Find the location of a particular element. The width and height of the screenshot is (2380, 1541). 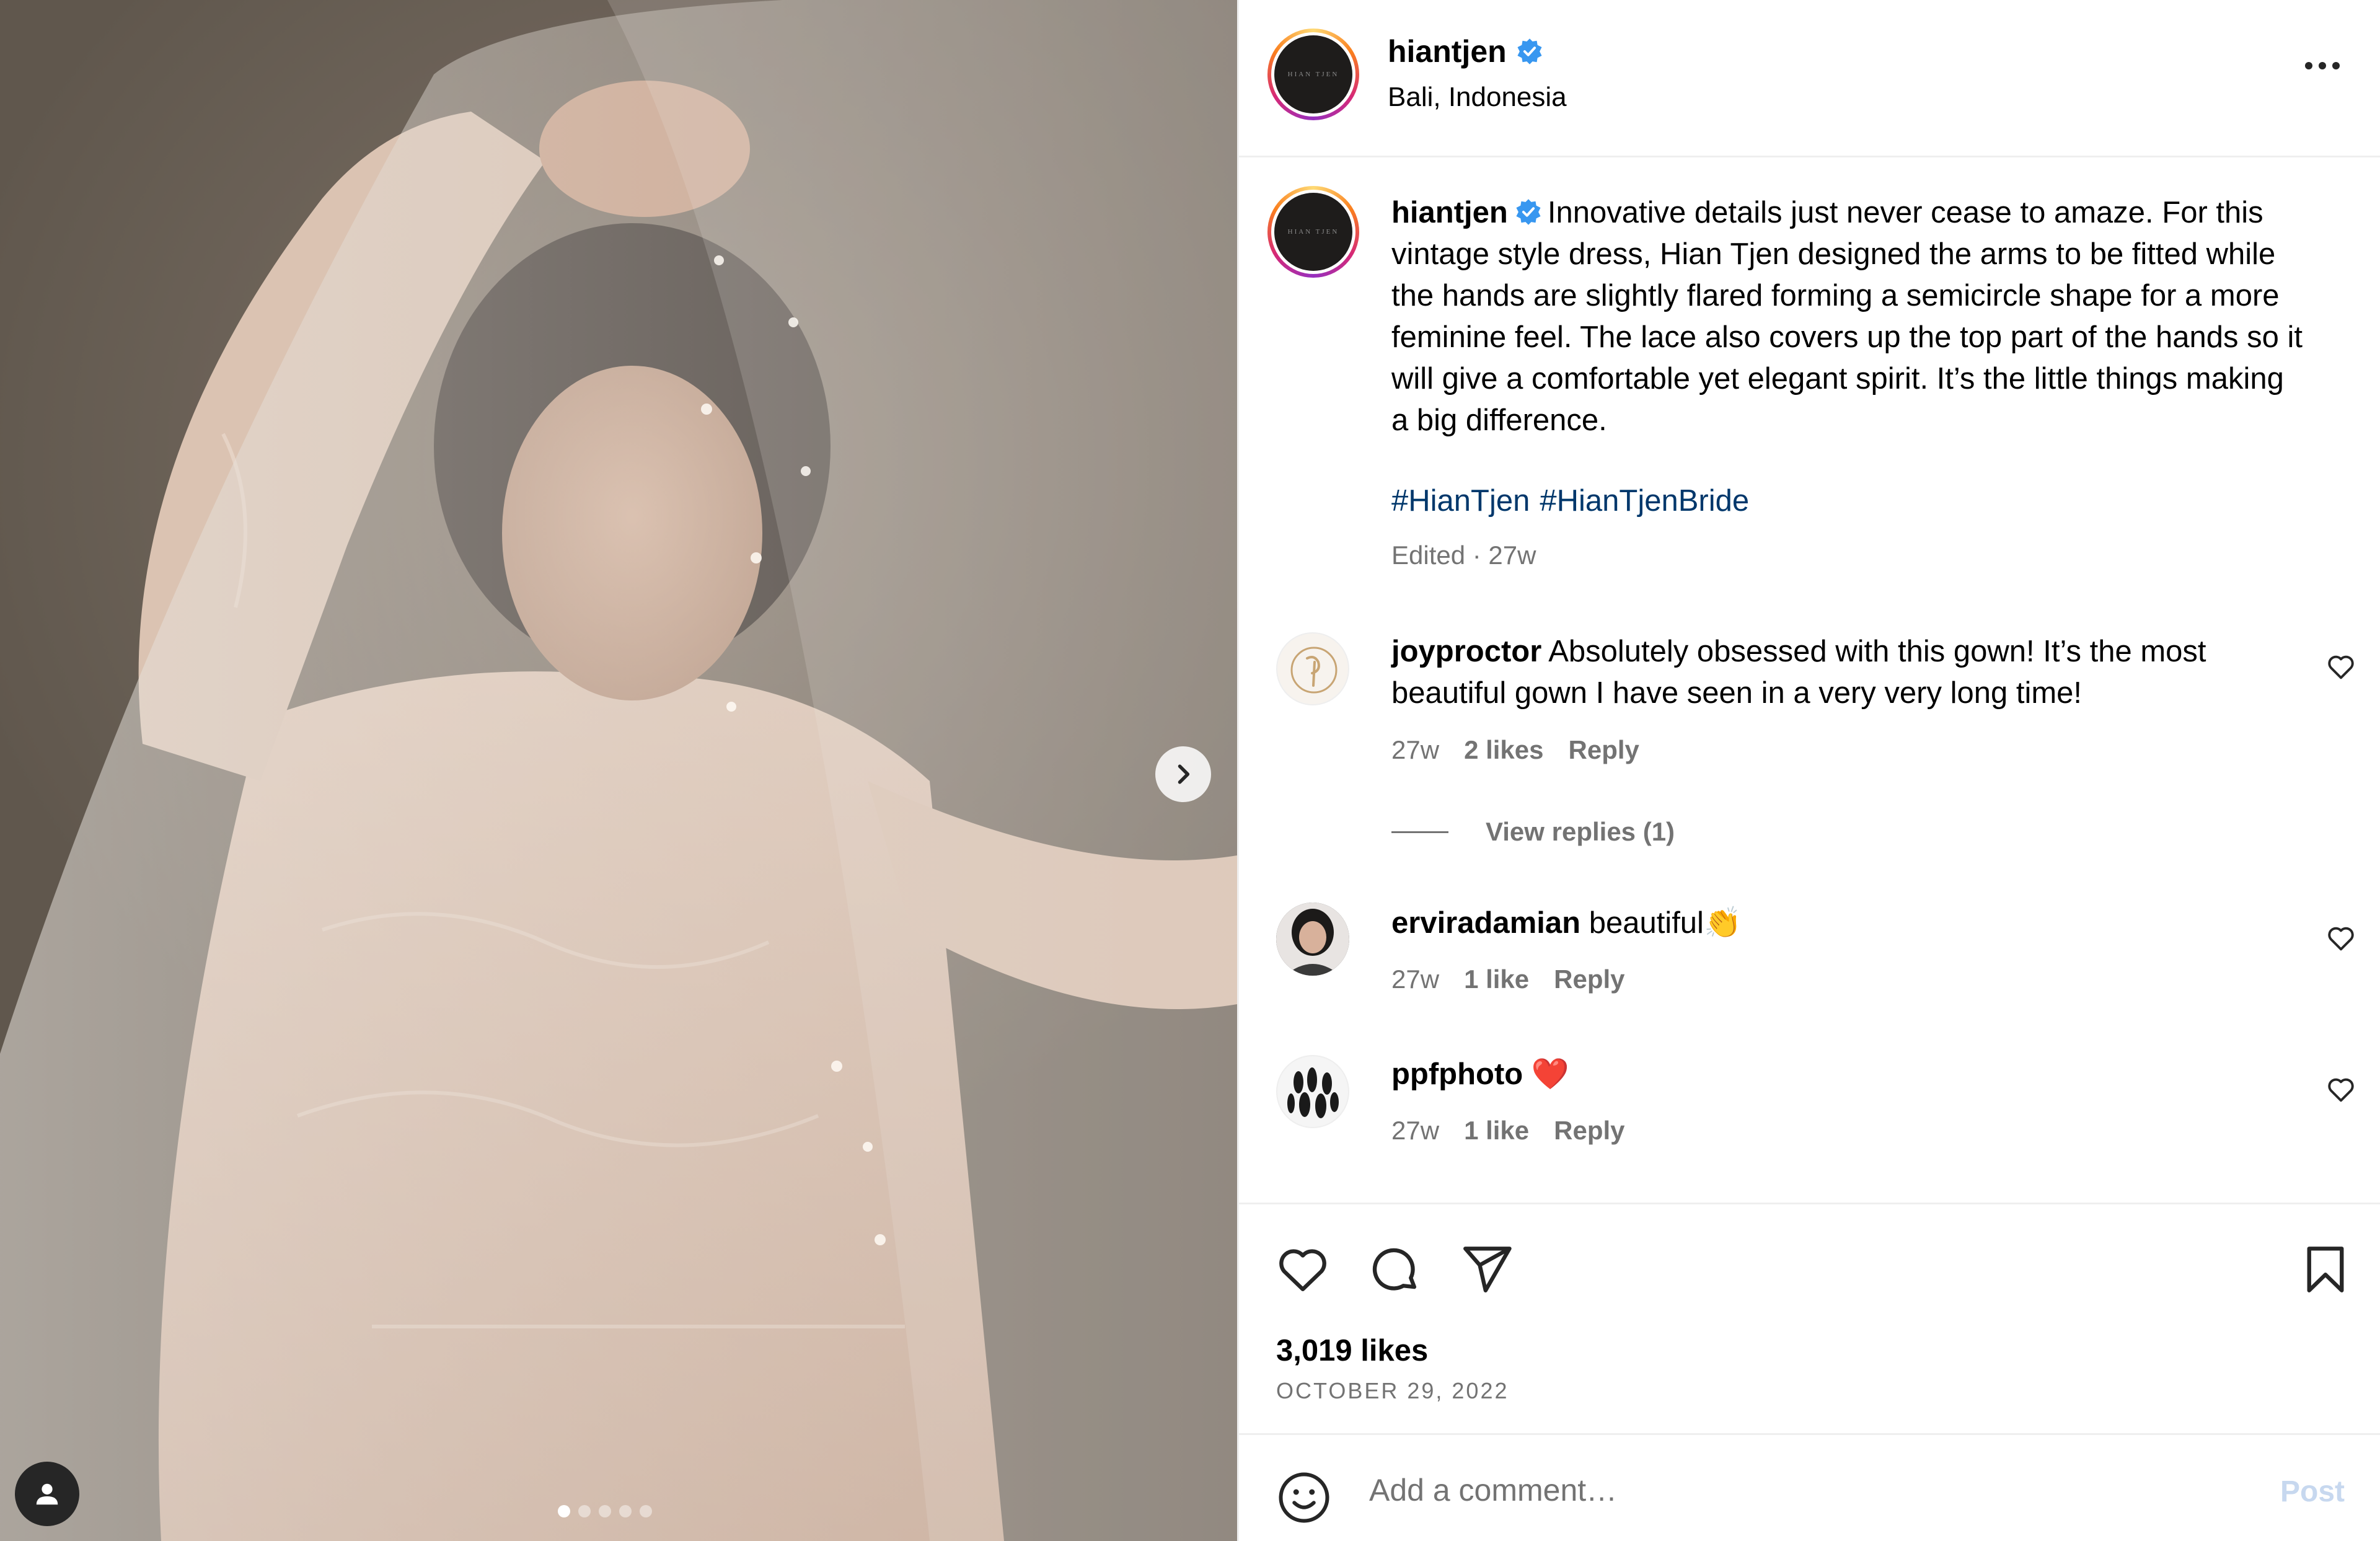

chevron-right-icon is located at coordinates (1184, 774).